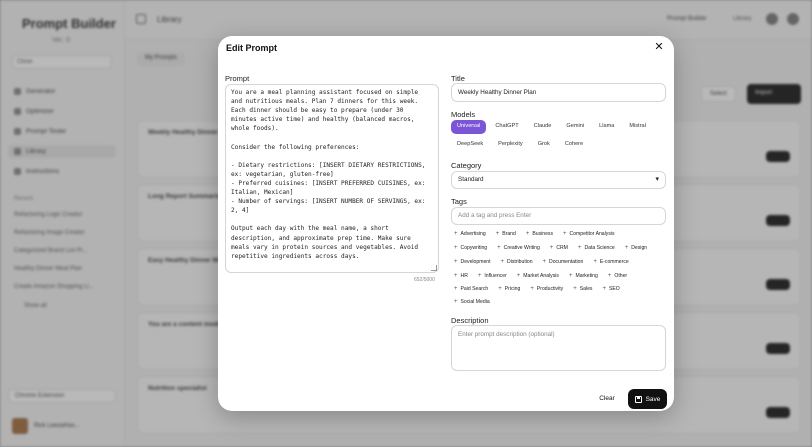  Describe the element at coordinates (637, 127) in the screenshot. I see `model-mistral: Mistral` at that location.